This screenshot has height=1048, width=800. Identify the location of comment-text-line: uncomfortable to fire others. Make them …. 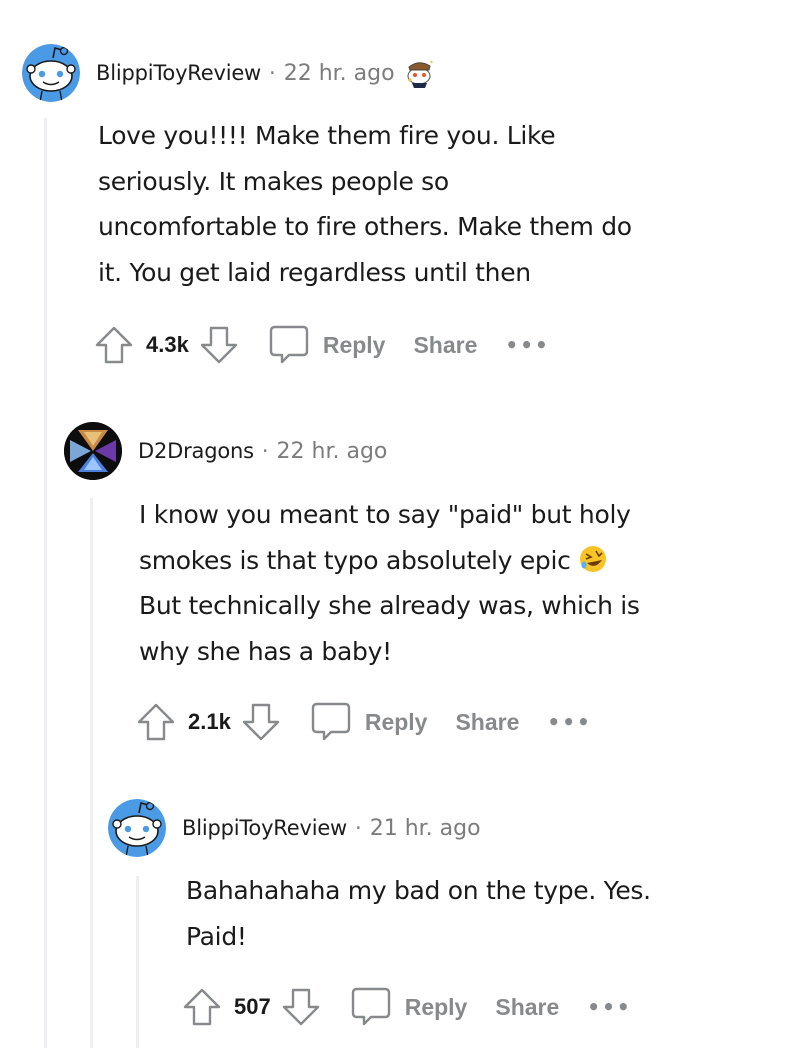
(365, 226).